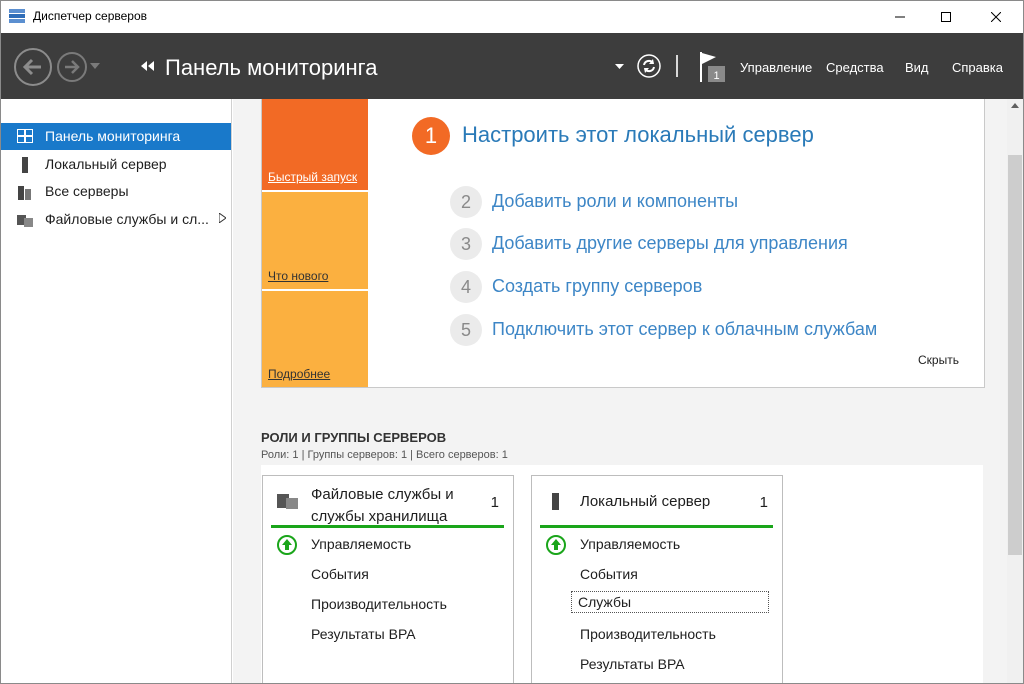 The image size is (1024, 684). I want to click on menu-tools: Средства, so click(855, 67).